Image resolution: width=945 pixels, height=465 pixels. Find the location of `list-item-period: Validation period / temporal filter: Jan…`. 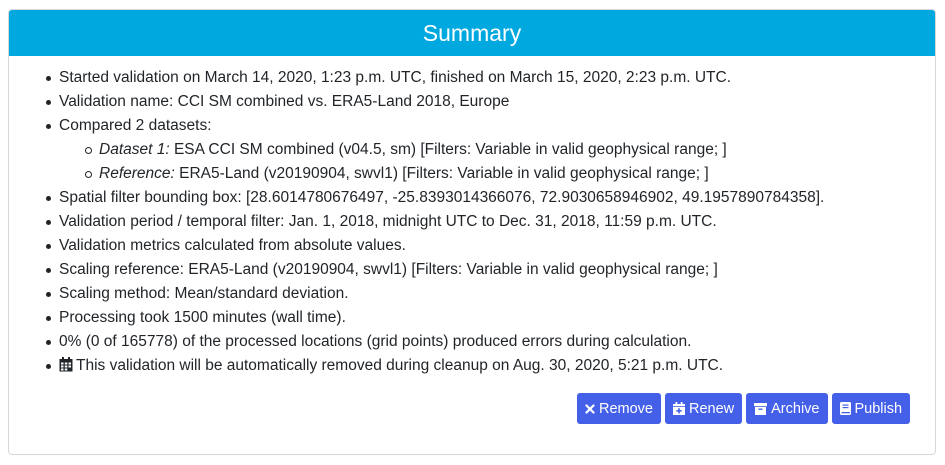

list-item-period: Validation period / temporal filter: Jan… is located at coordinates (434, 222).